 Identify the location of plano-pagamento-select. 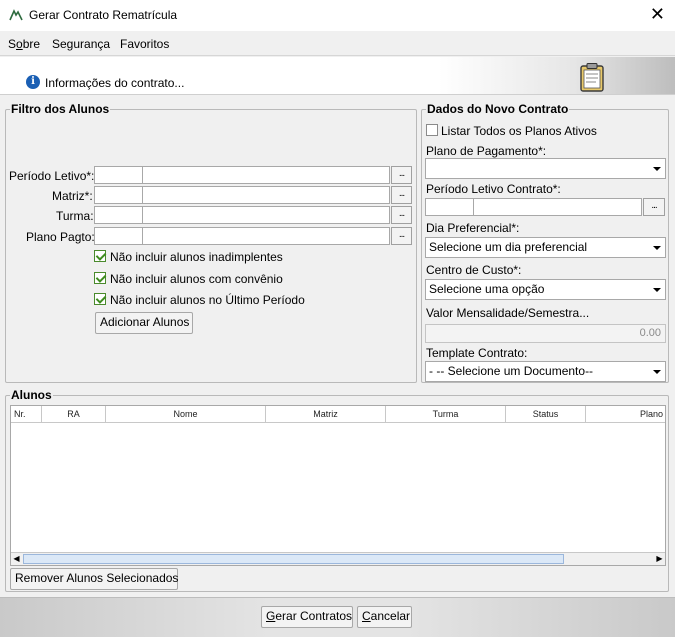
(545, 168).